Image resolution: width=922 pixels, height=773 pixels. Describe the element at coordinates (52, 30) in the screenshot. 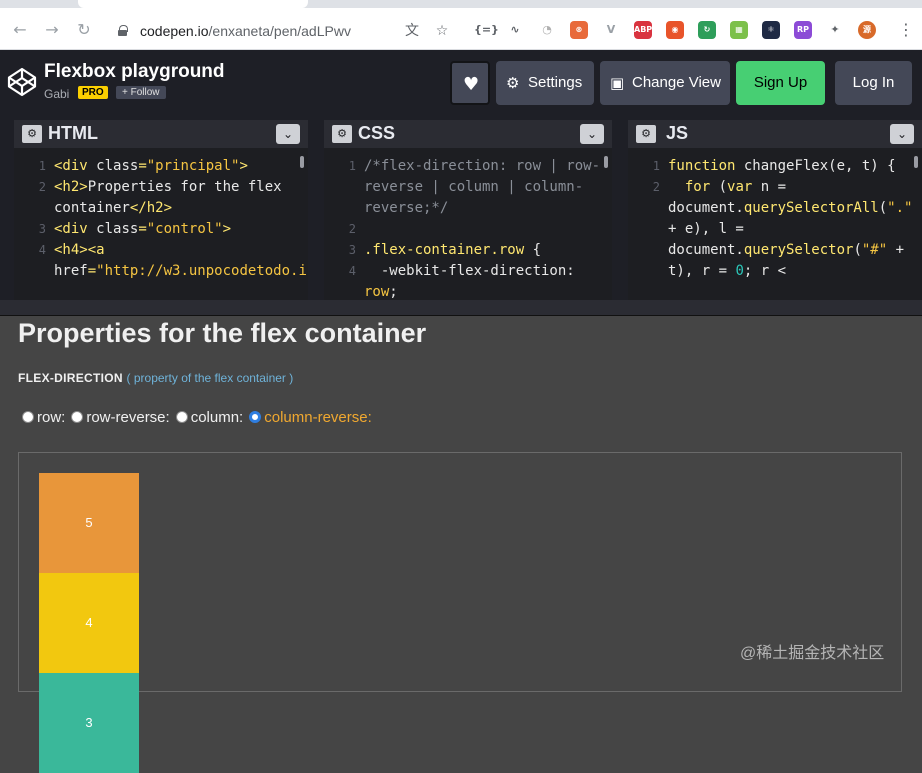

I see `forward-arrow-icon: →` at that location.